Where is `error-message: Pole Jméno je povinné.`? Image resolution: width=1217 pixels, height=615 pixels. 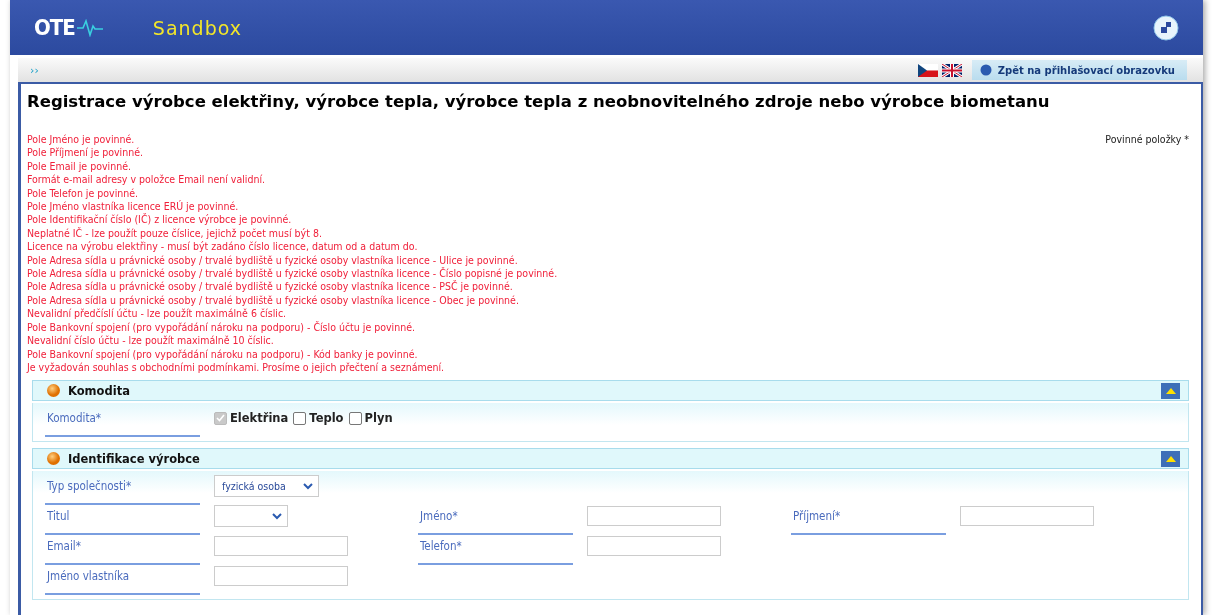
error-message: Pole Jméno je povinné. is located at coordinates (81, 140).